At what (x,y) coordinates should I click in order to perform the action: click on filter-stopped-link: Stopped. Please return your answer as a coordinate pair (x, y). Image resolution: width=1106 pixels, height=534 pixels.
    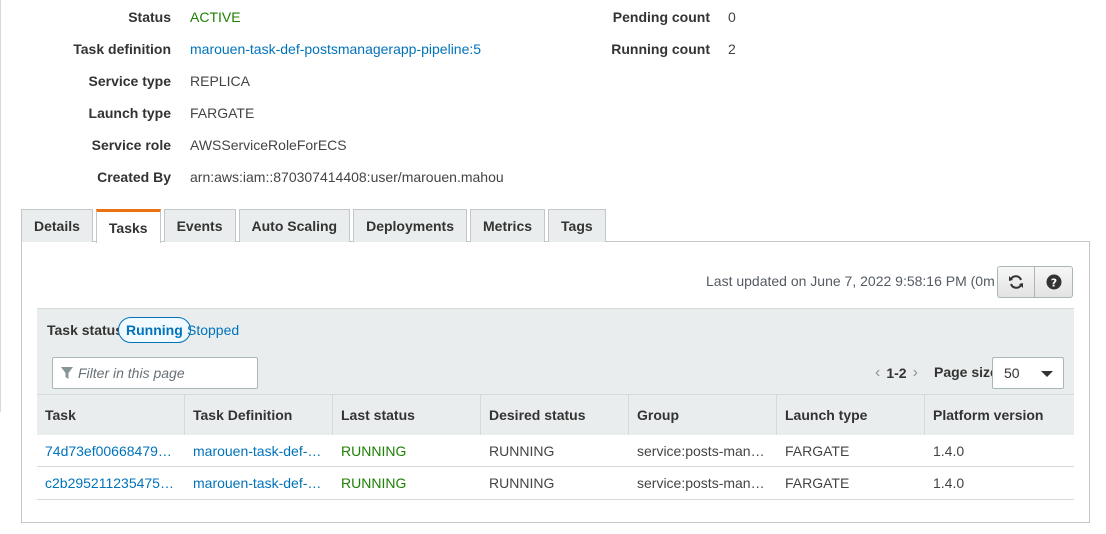
    Looking at the image, I should click on (213, 330).